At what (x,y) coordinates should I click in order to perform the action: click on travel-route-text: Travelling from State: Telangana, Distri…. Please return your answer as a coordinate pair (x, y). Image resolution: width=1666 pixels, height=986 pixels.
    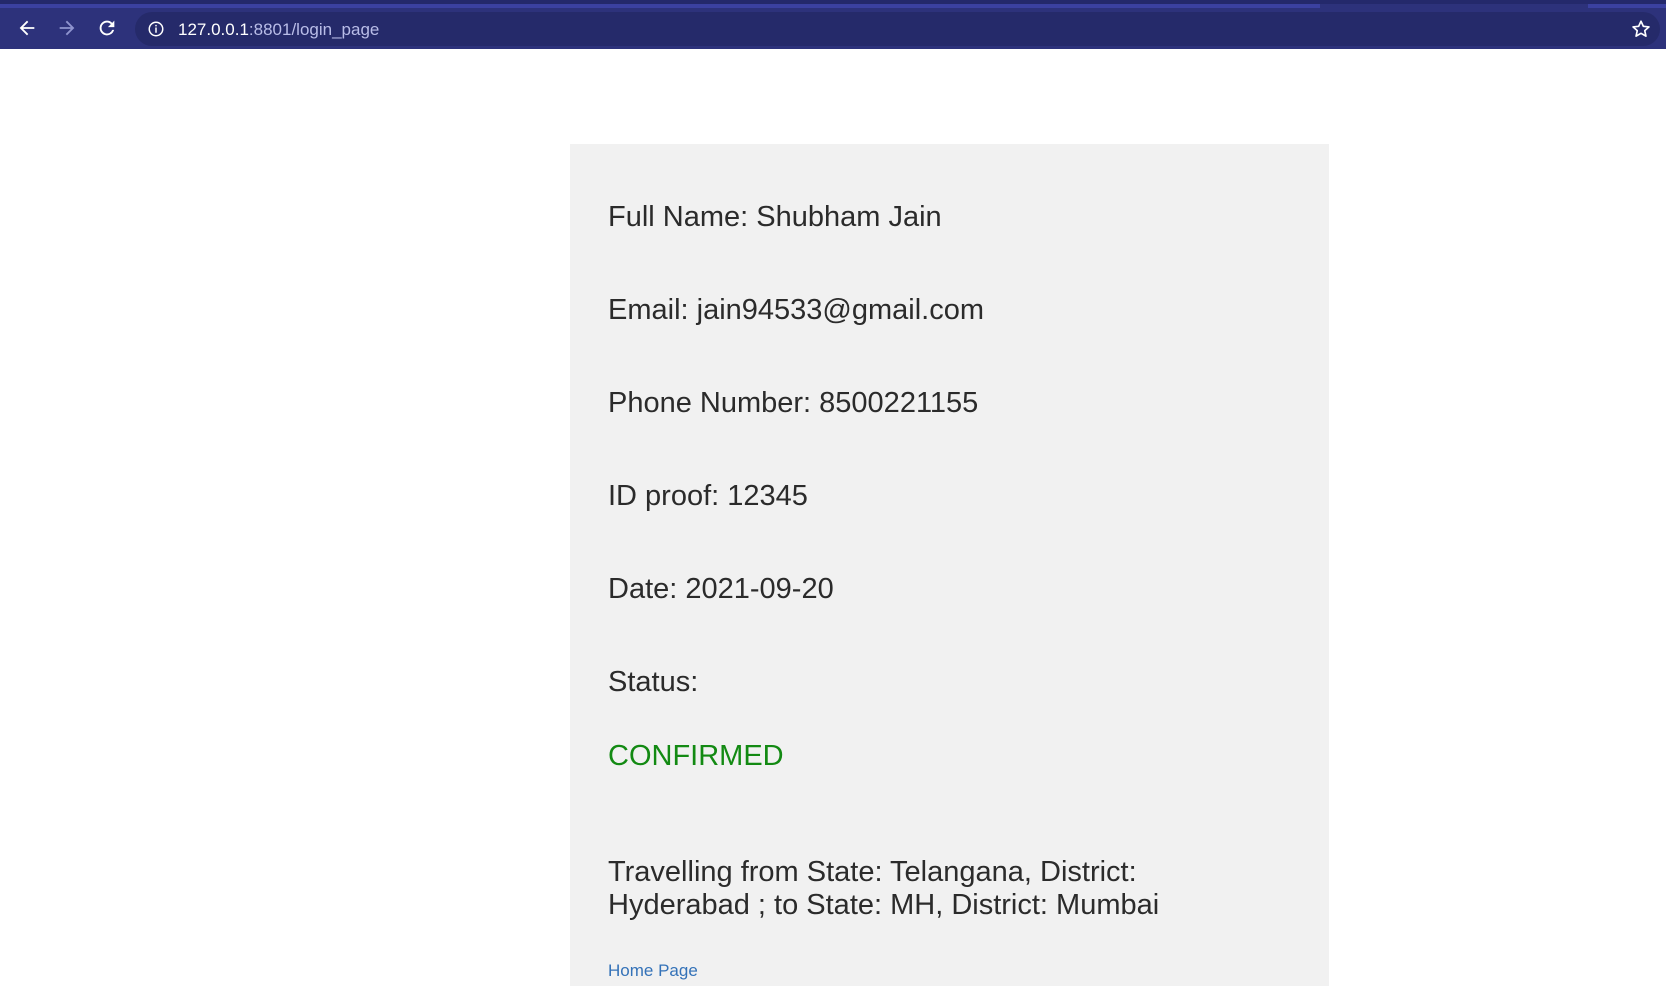
    Looking at the image, I should click on (884, 888).